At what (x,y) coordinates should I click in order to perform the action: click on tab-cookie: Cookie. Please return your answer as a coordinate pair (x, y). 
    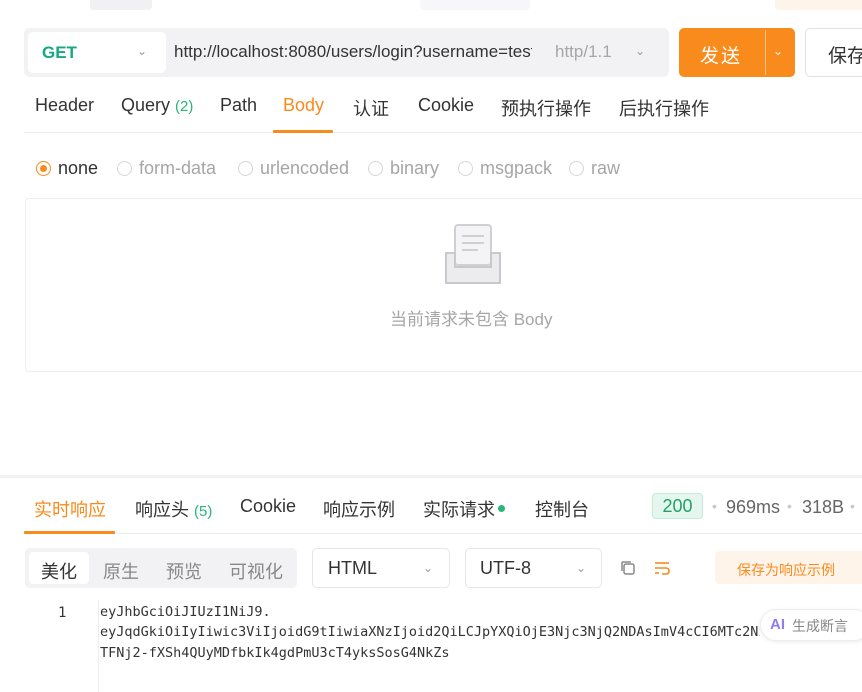
    Looking at the image, I should click on (446, 105).